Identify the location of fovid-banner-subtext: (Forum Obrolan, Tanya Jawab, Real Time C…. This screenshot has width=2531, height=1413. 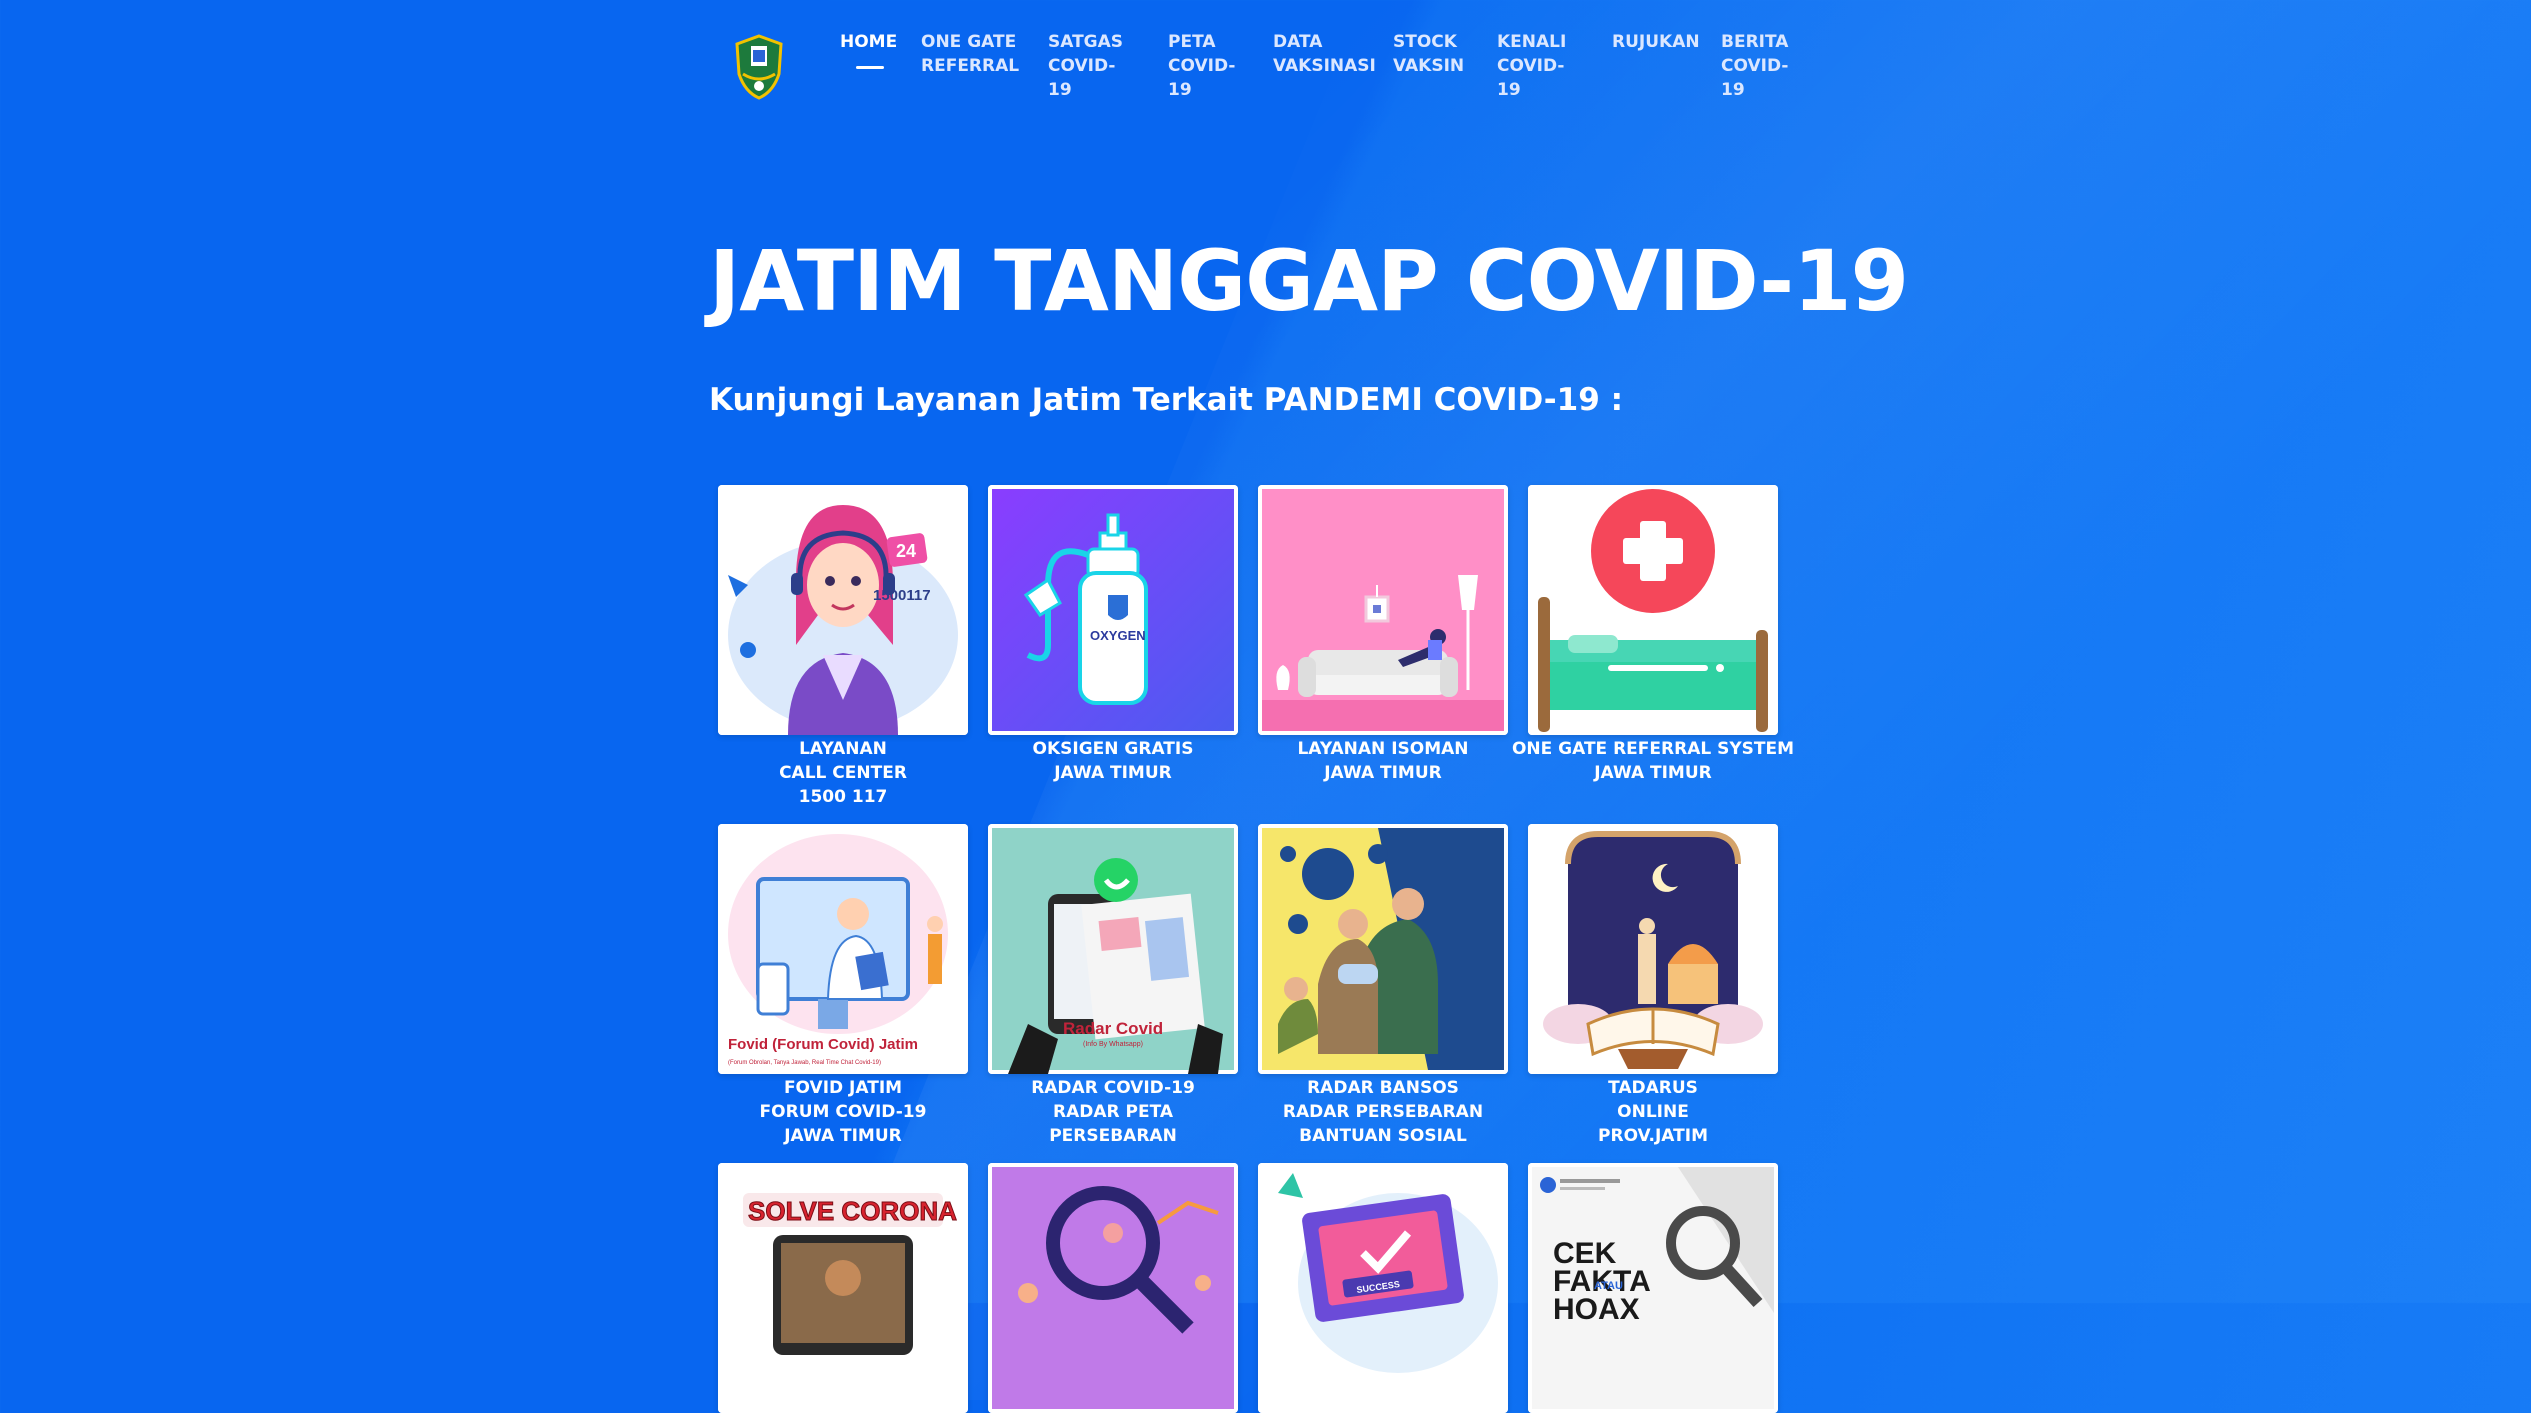
(804, 1063).